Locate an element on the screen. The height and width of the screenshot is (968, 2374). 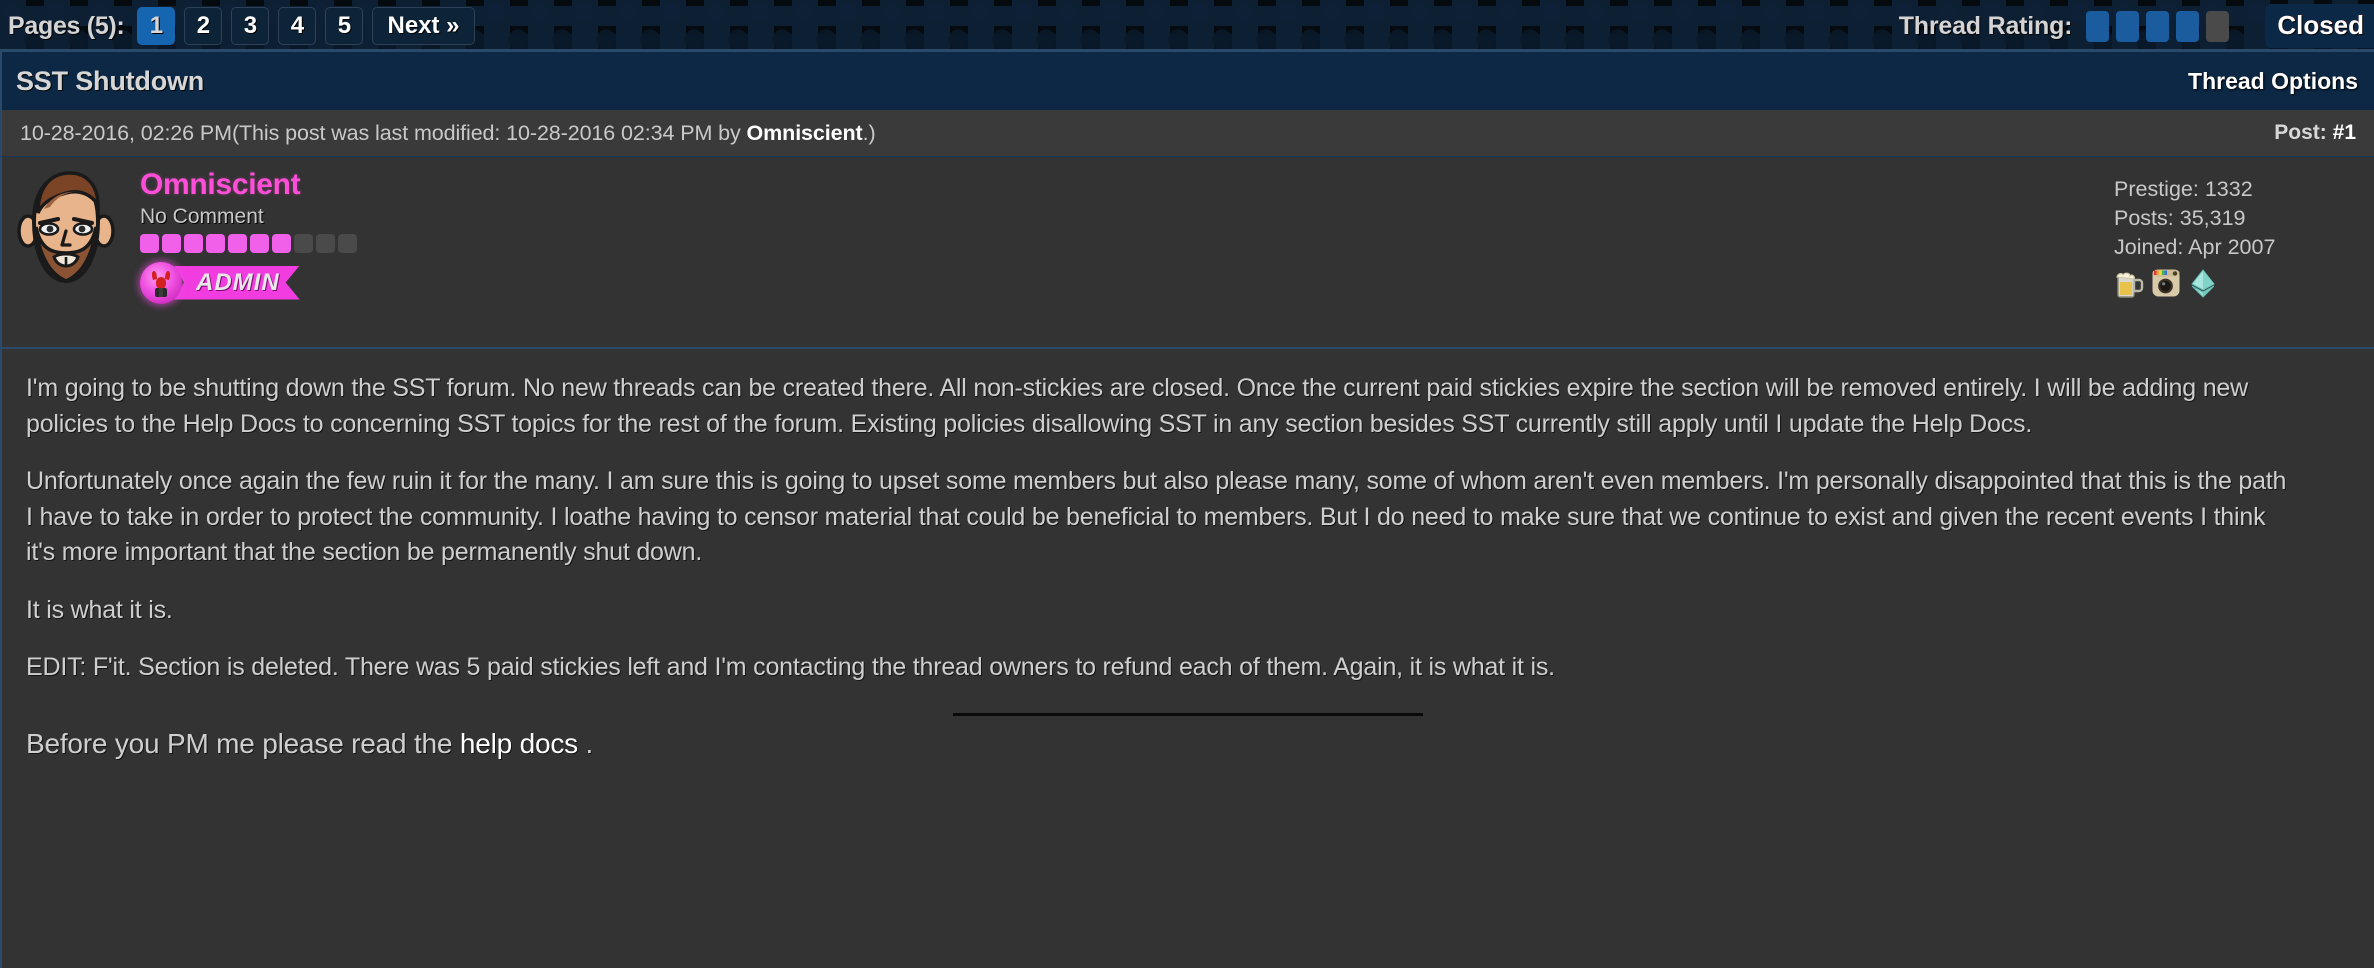
stat-prestige-value: 1332 is located at coordinates (2228, 189).